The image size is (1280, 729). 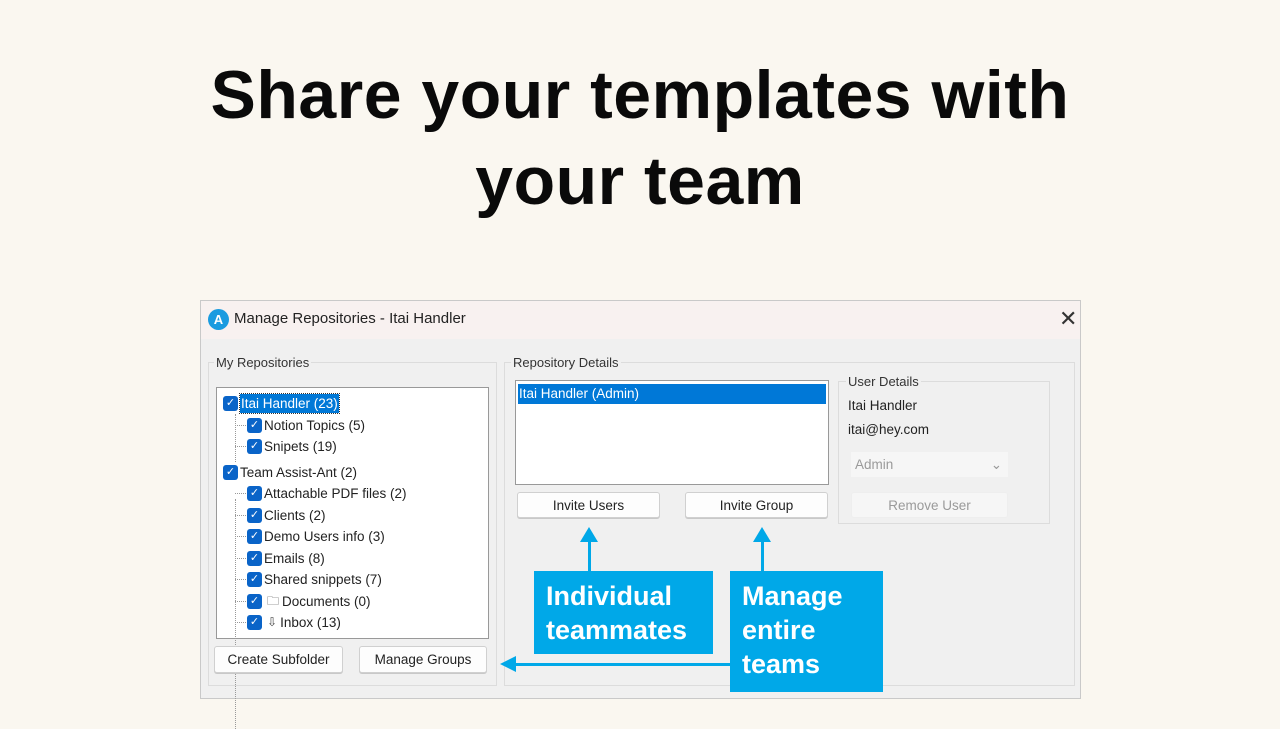 What do you see at coordinates (289, 403) in the screenshot?
I see `tree-item-label: Itai Handler (23)` at bounding box center [289, 403].